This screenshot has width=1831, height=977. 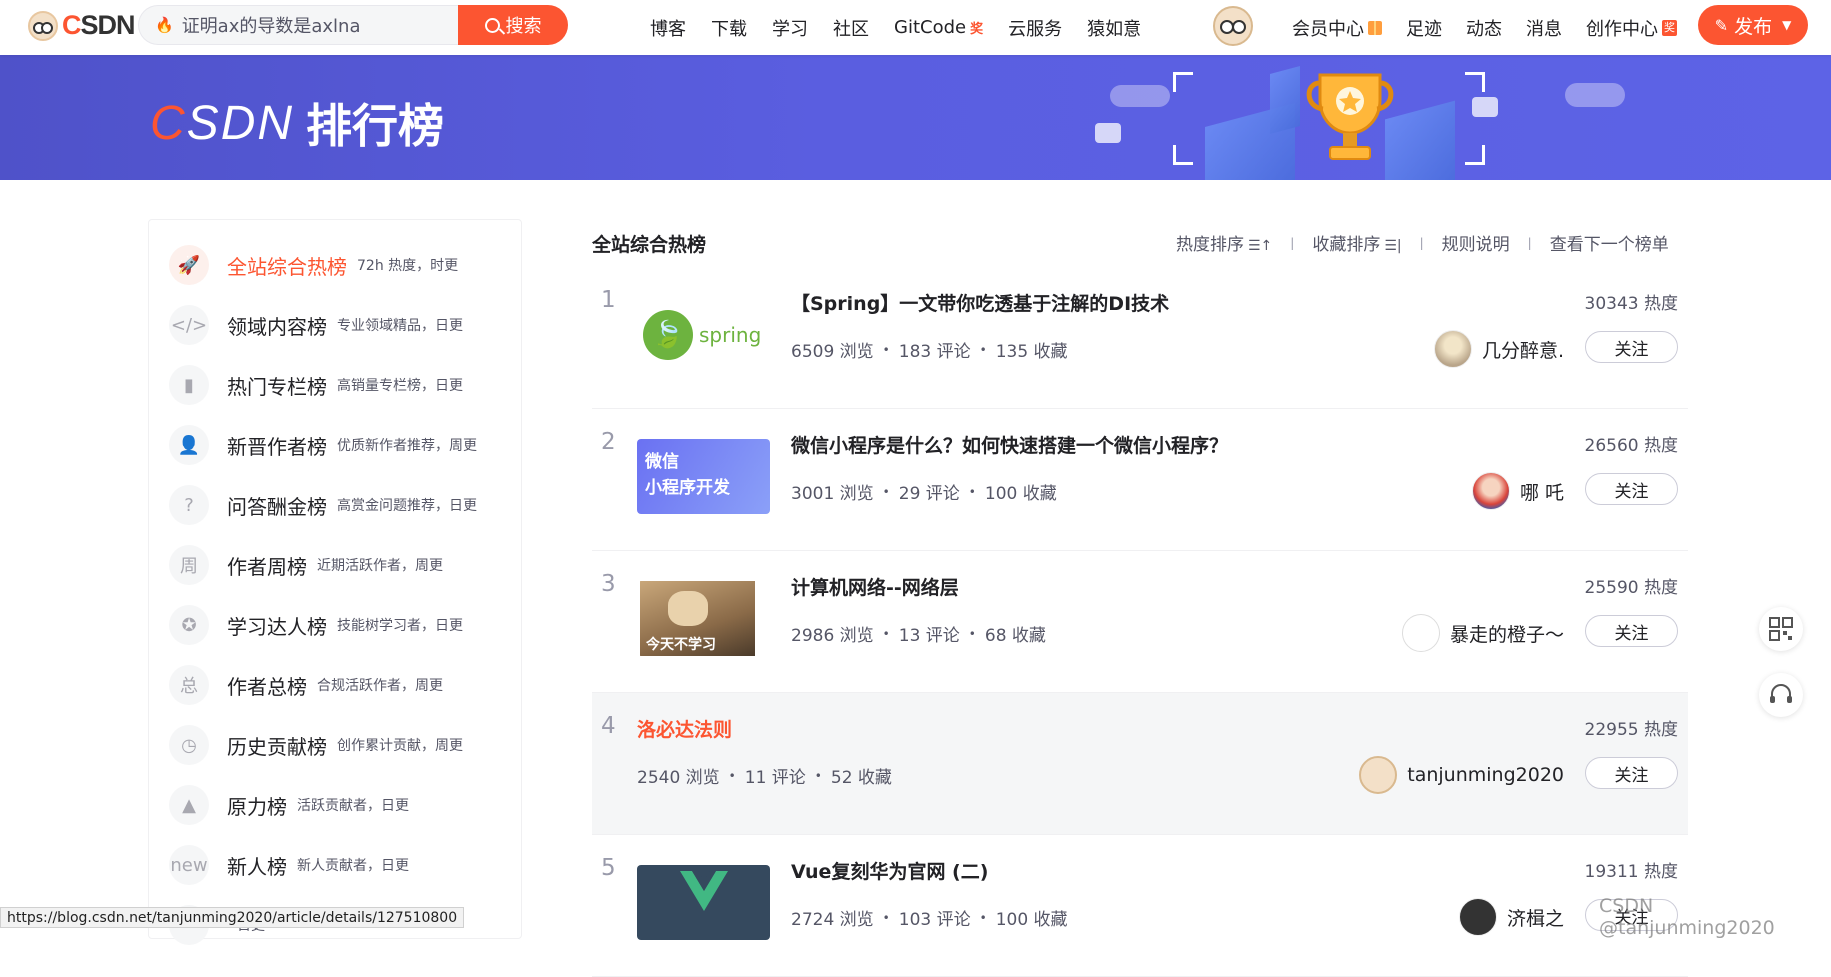 I want to click on sidebar-item: 👤 新晋作者榜 优质新作者推荐，周更, so click(x=323, y=445).